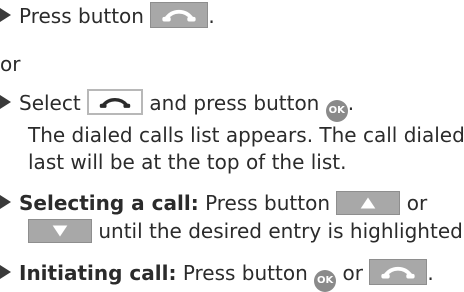 This screenshot has width=464, height=292. Describe the element at coordinates (281, 231) in the screenshot. I see `step3-text3: until the desired entry is highlighted.` at that location.